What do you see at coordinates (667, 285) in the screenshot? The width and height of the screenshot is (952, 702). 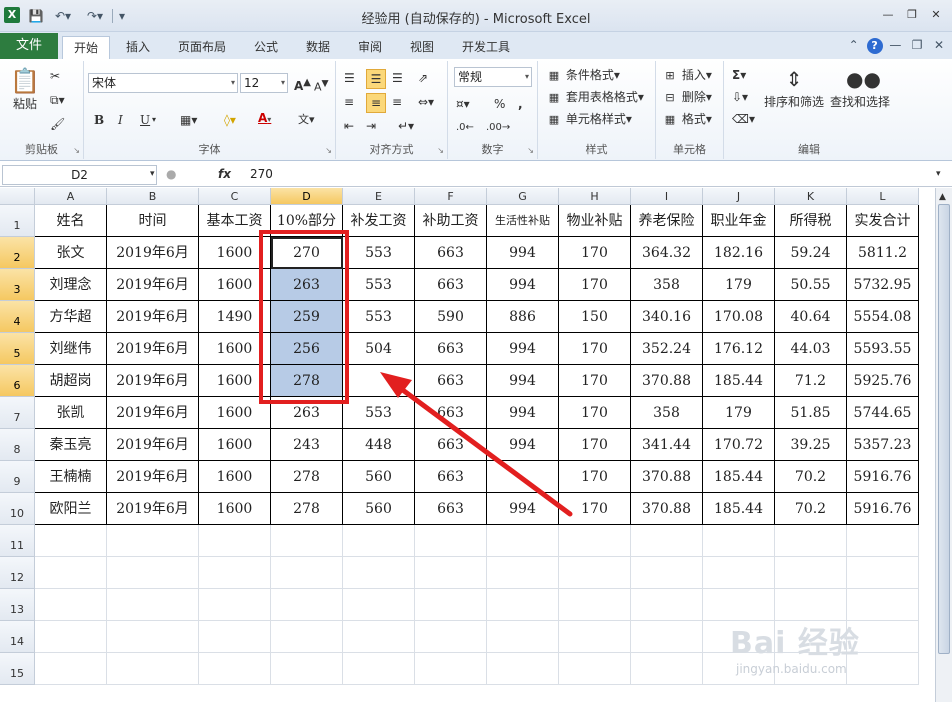 I see `table-cell: 358` at bounding box center [667, 285].